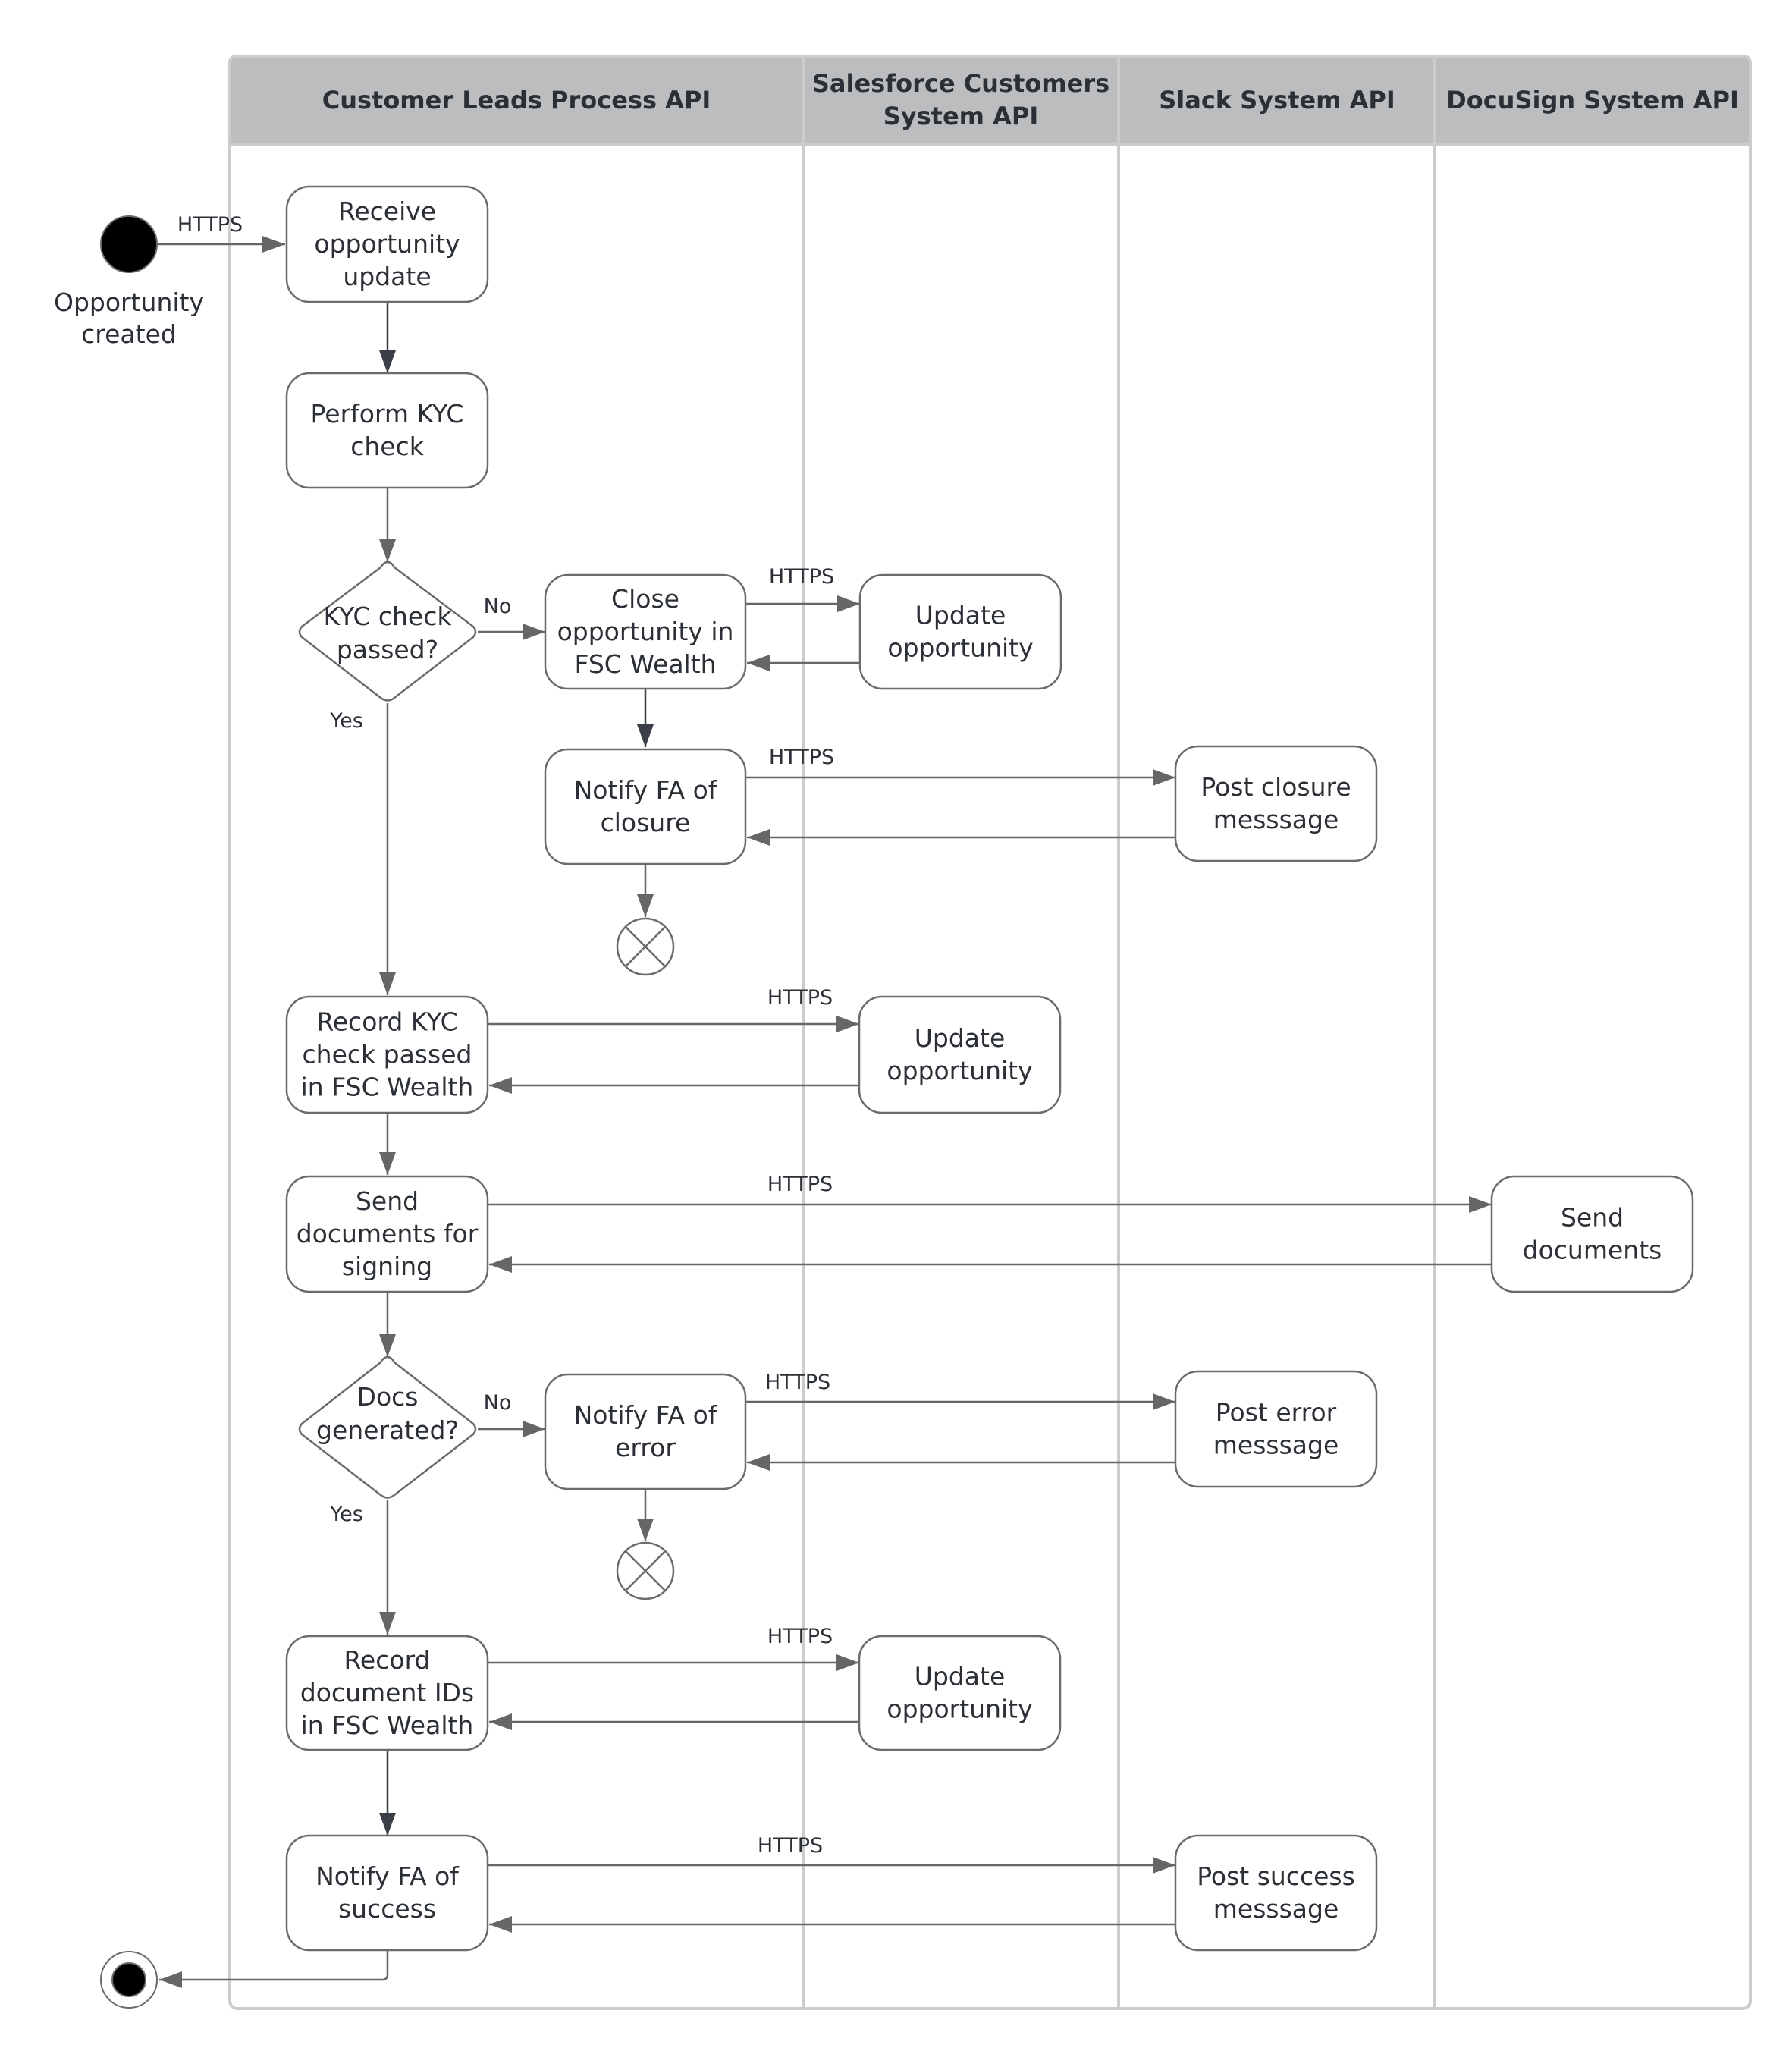  I want to click on lane-title-docusign: DocuSign System API, so click(1592, 100).